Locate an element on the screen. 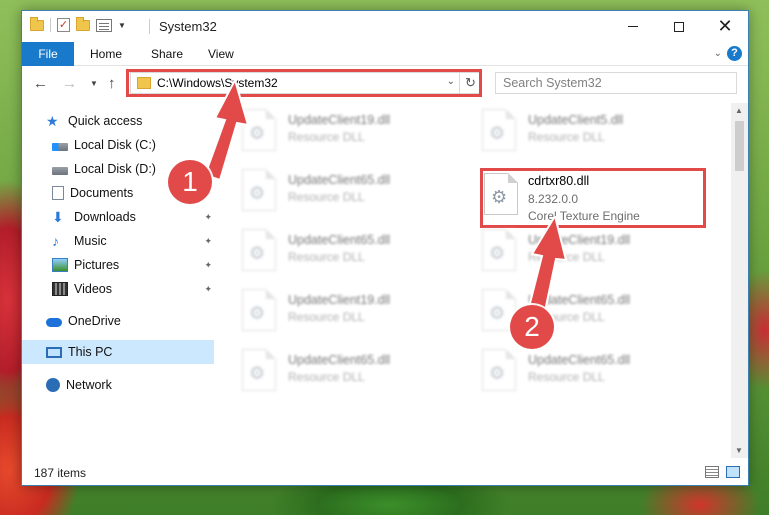  window-title: System32 is located at coordinates (188, 26).